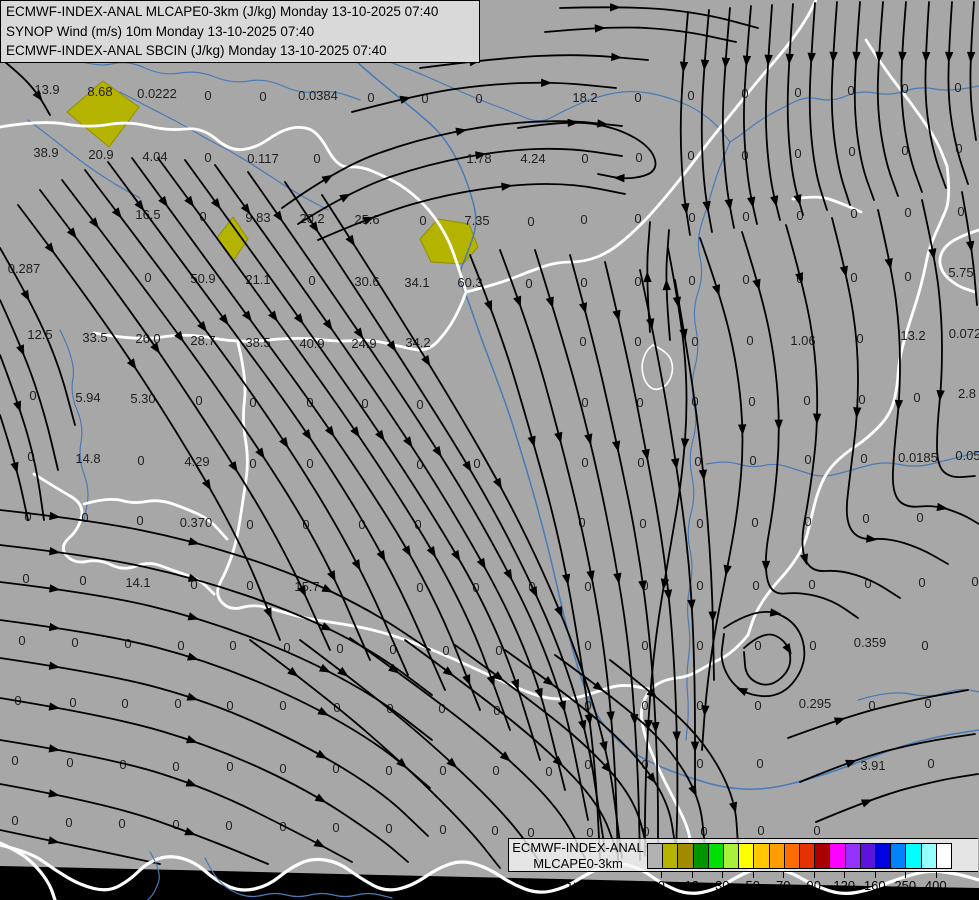  I want to click on grid-value-label: 18.2, so click(584, 97).